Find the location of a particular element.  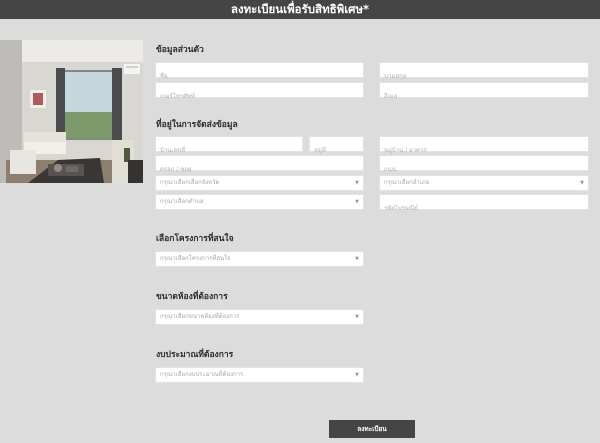

postcode-field is located at coordinates (484, 205).